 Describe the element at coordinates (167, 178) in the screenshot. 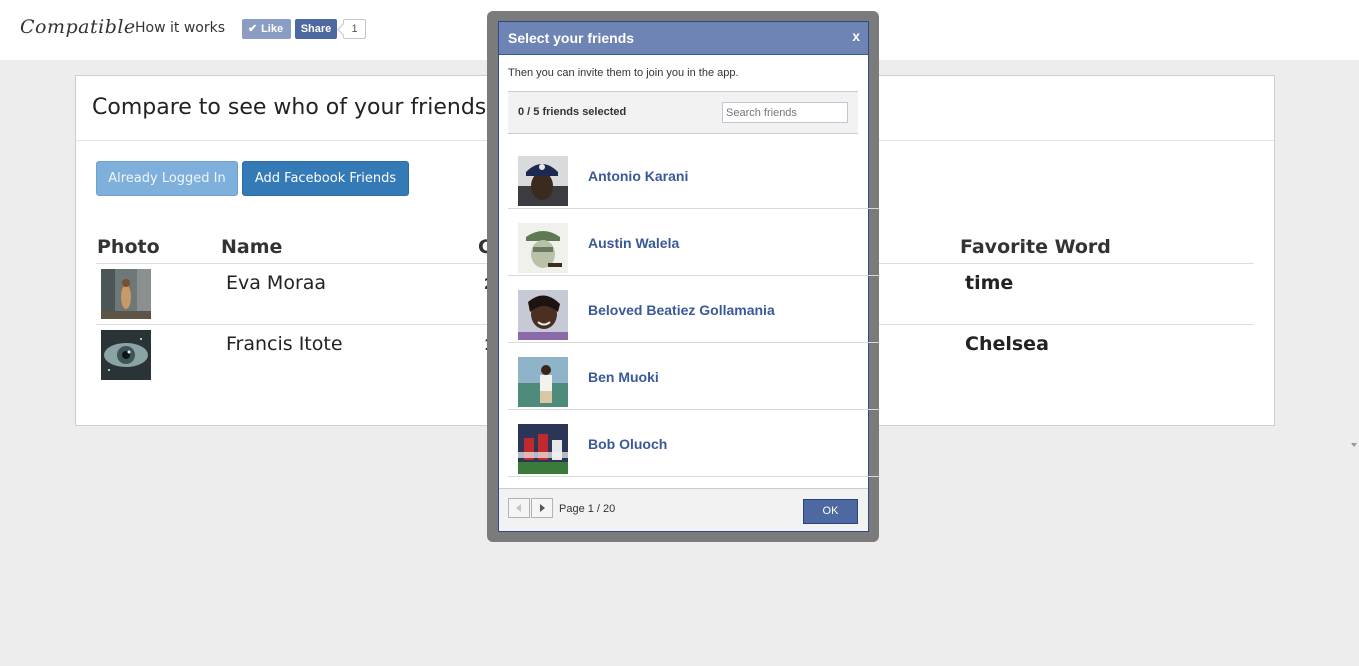

I see `already-logged-in-button: Already Logged In` at that location.